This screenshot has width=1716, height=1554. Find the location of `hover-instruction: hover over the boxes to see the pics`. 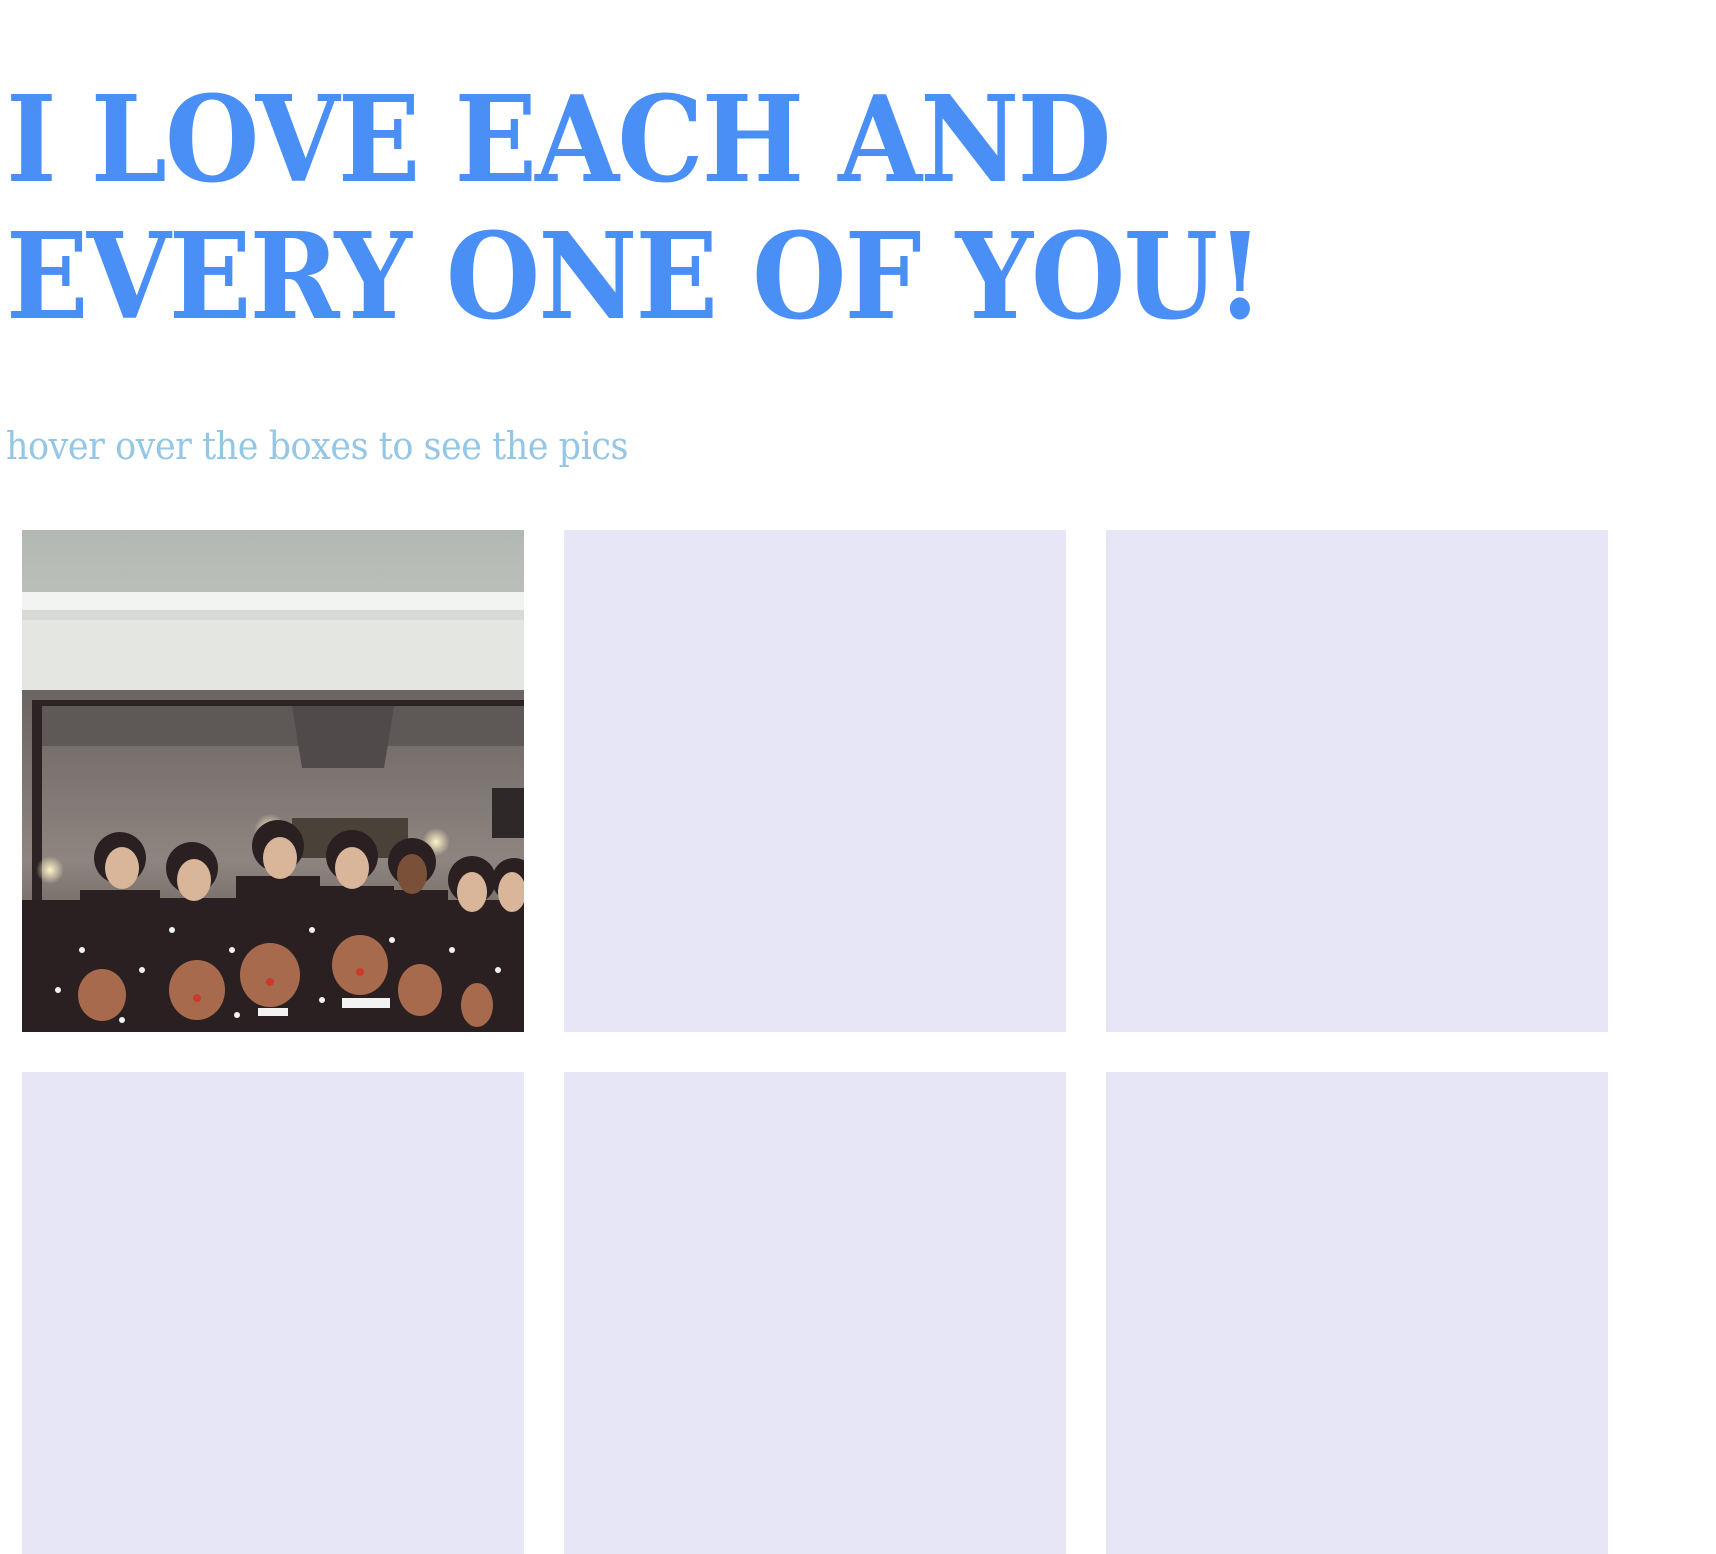

hover-instruction: hover over the boxes to see the pics is located at coordinates (317, 446).